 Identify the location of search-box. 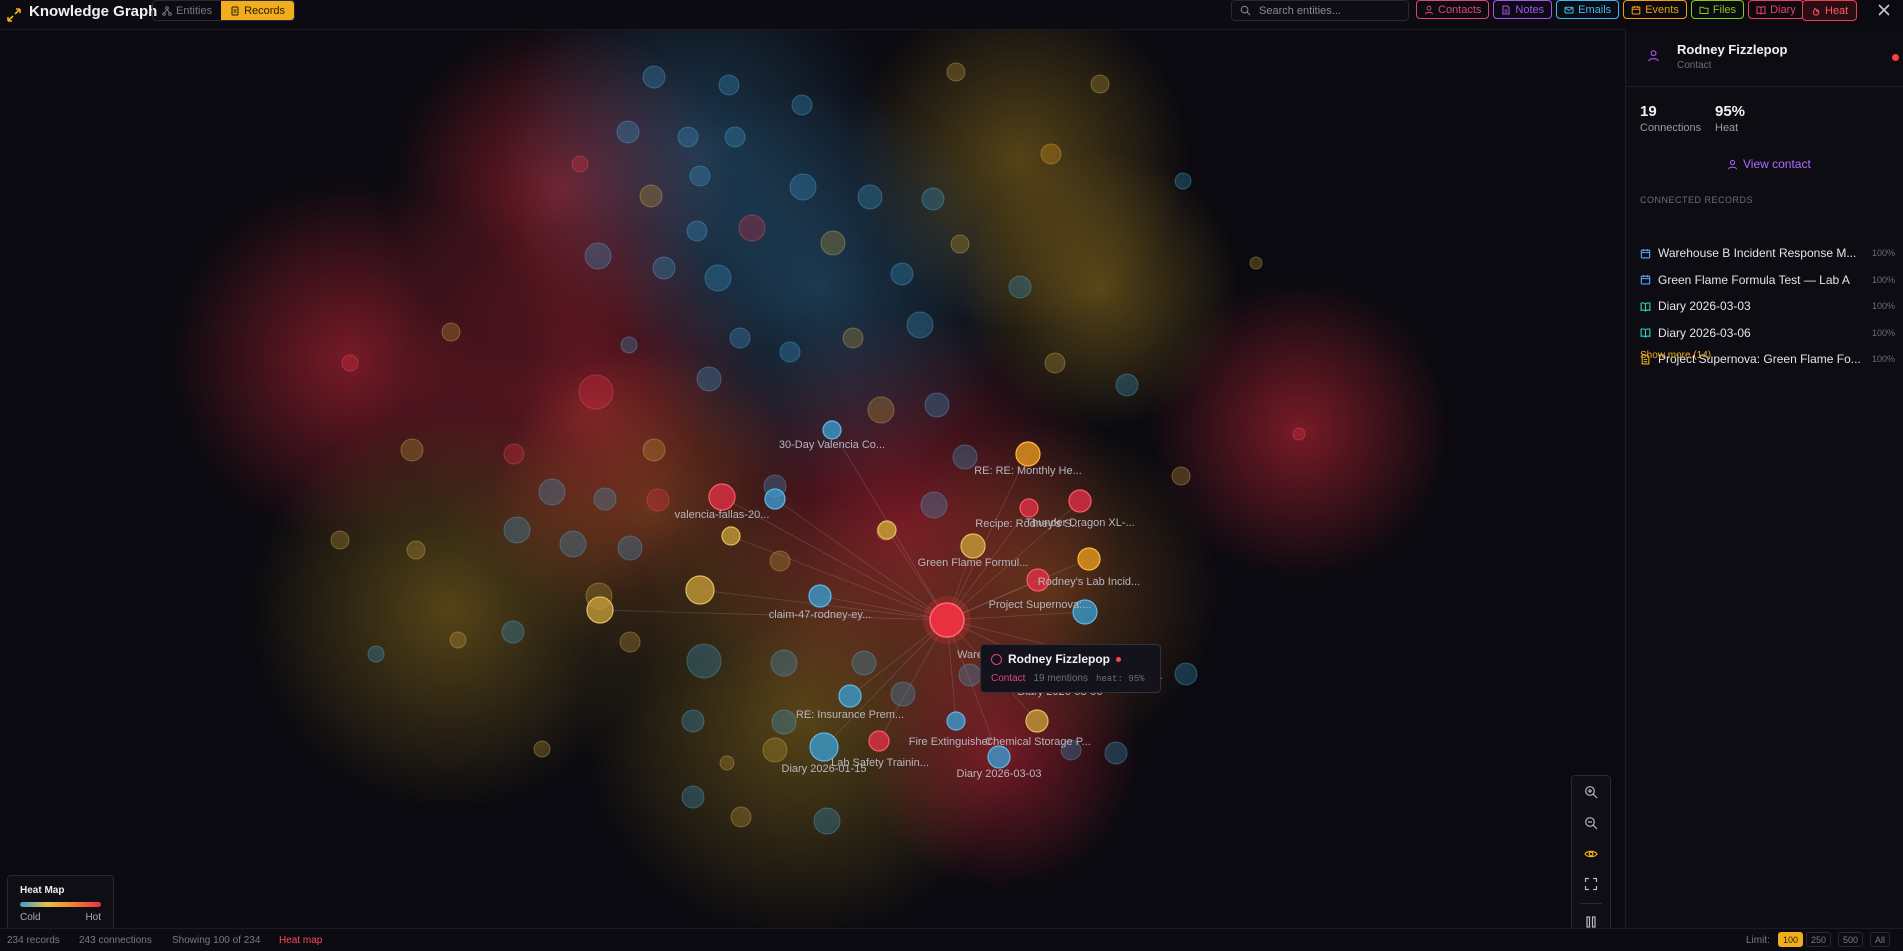
(1320, 10).